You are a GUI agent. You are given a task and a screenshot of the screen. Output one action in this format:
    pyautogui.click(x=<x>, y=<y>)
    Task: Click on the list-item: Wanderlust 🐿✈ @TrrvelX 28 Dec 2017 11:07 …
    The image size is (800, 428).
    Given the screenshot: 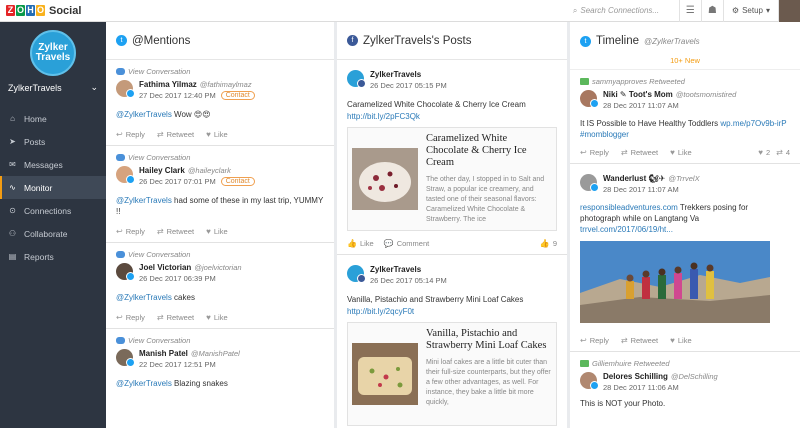 What is the action you would take?
    pyautogui.click(x=685, y=258)
    